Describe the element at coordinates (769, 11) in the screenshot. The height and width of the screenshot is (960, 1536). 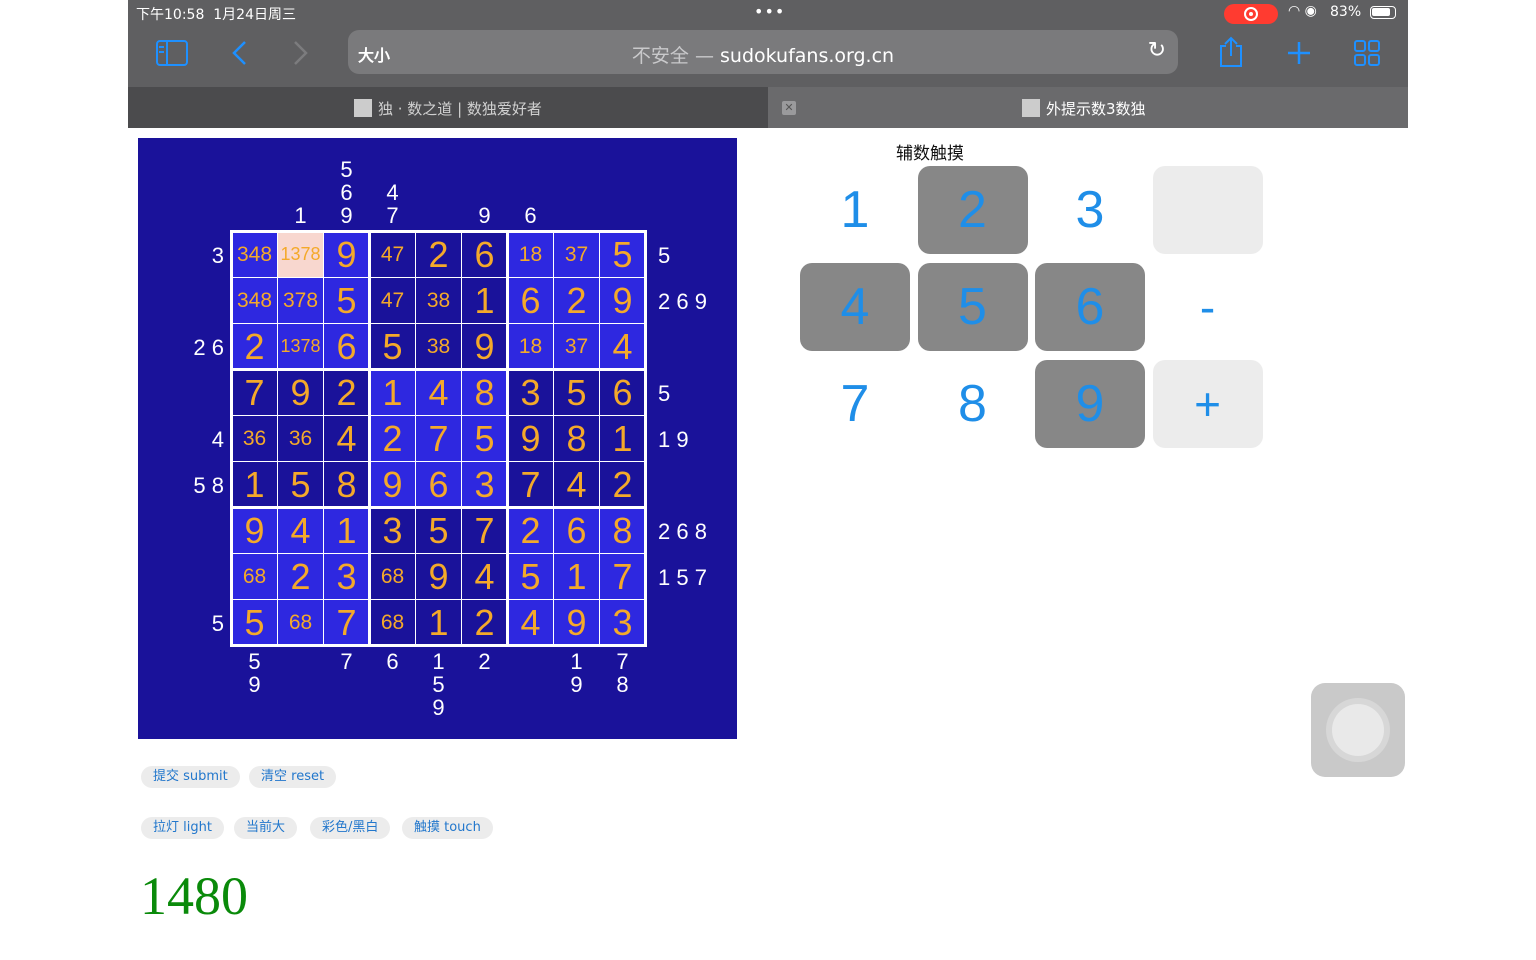
I see `multitasking-dots-icon: •••` at that location.